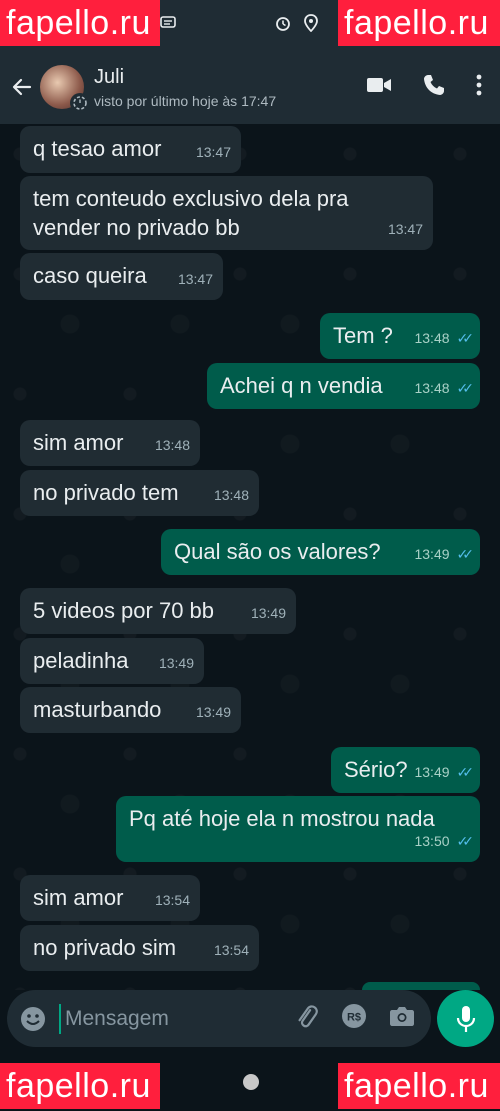 The height and width of the screenshot is (1111, 500). What do you see at coordinates (282, 818) in the screenshot?
I see `message-text: Pq até hoje ela n mostrou nada` at bounding box center [282, 818].